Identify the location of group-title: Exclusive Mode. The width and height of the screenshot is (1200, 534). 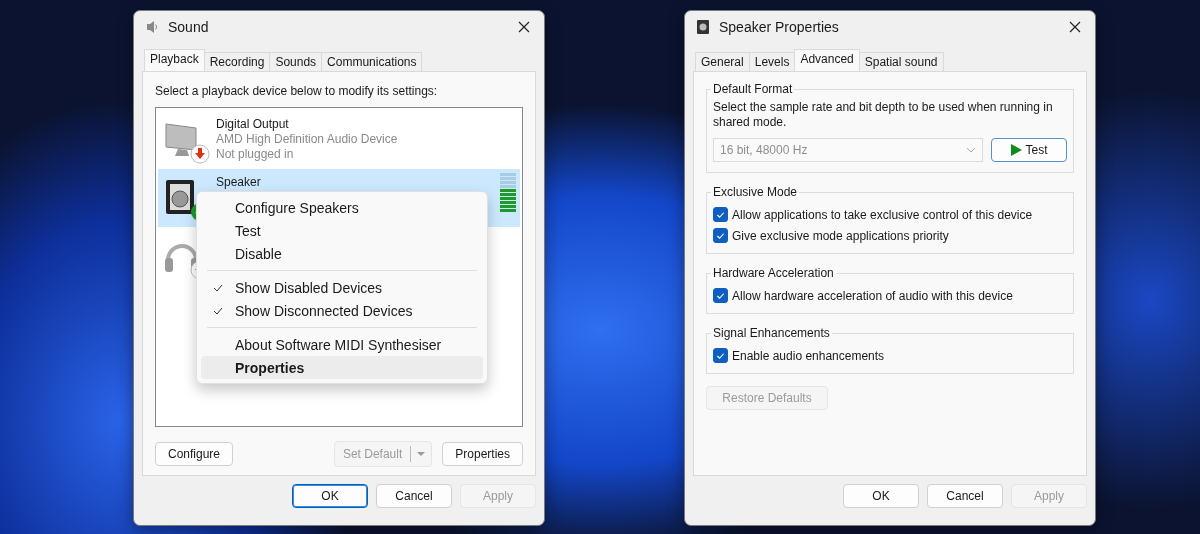
(755, 192).